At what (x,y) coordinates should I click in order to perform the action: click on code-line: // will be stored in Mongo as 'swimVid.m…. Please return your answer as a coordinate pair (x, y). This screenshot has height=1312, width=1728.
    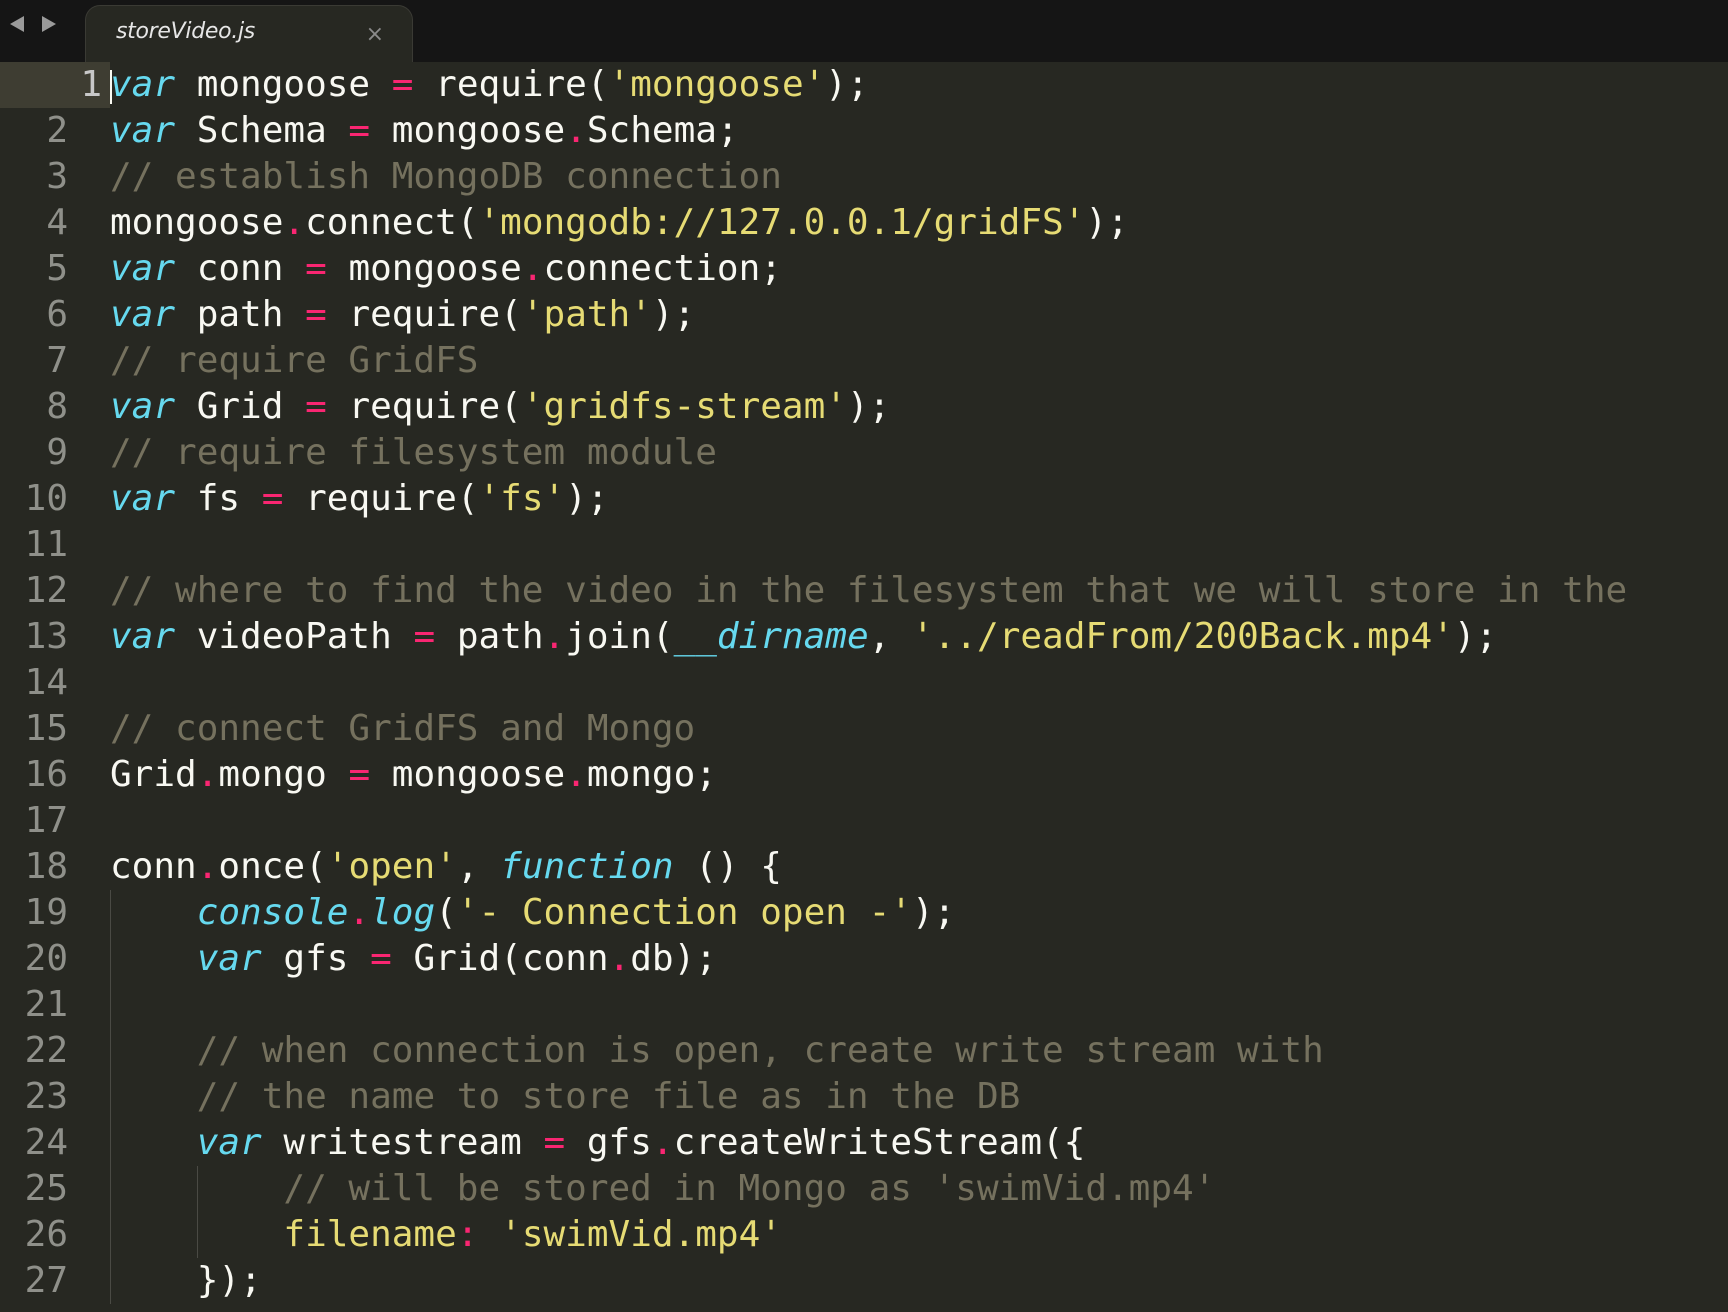
    Looking at the image, I should click on (919, 1189).